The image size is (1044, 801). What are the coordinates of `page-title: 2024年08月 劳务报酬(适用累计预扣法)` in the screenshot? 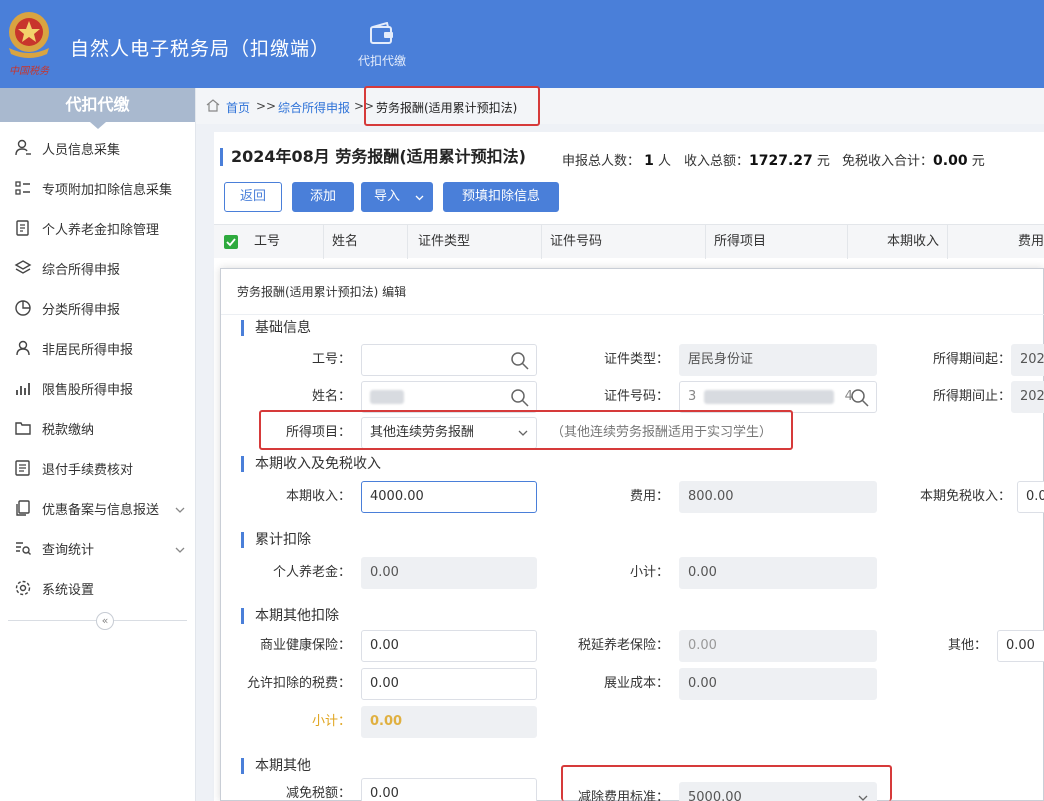 It's located at (373, 157).